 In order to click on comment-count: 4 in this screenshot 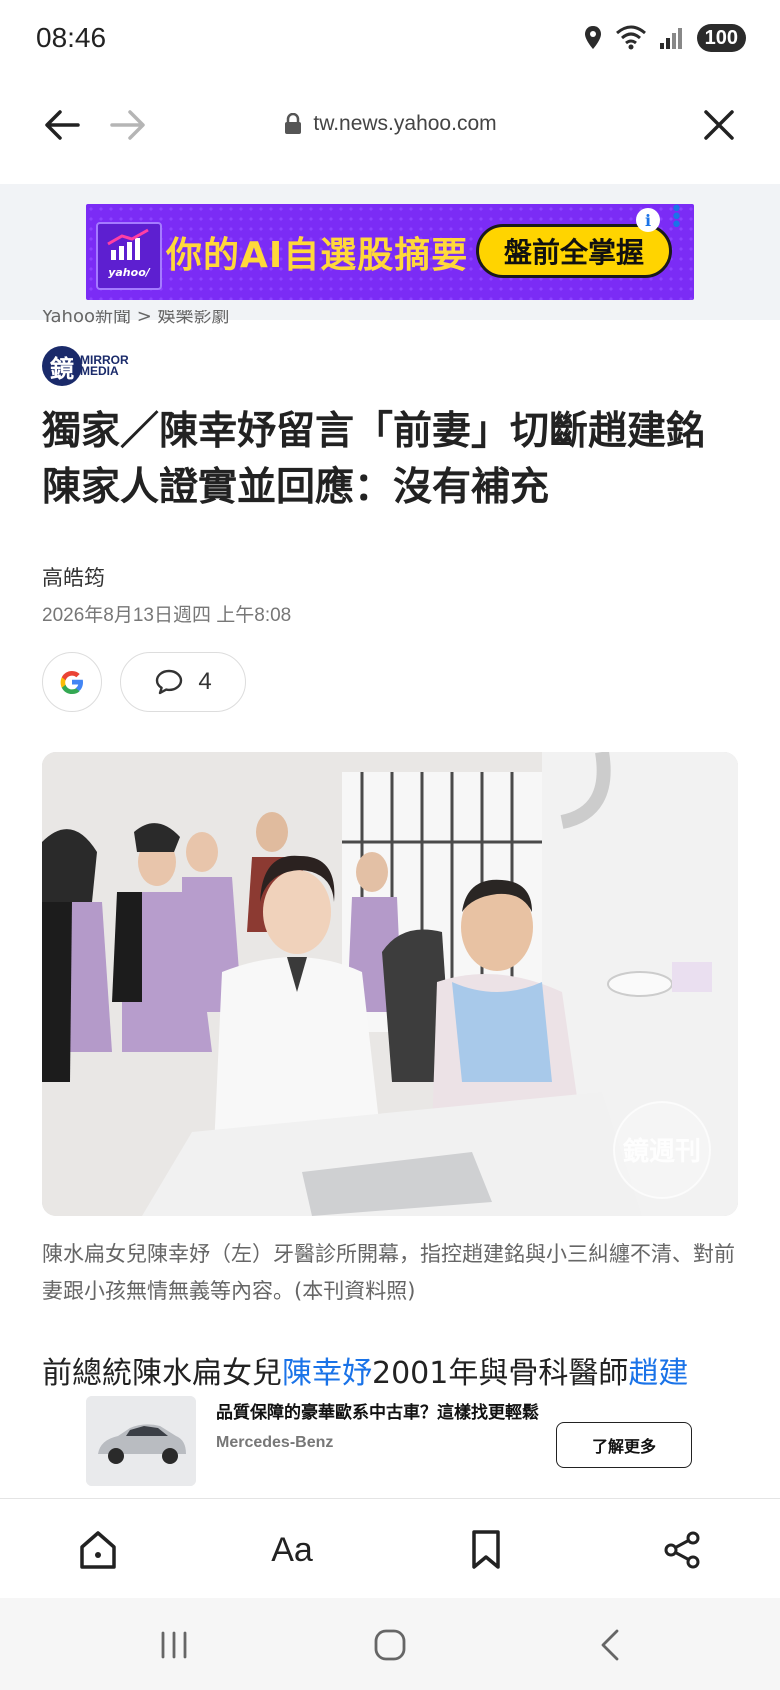, I will do `click(205, 681)`.